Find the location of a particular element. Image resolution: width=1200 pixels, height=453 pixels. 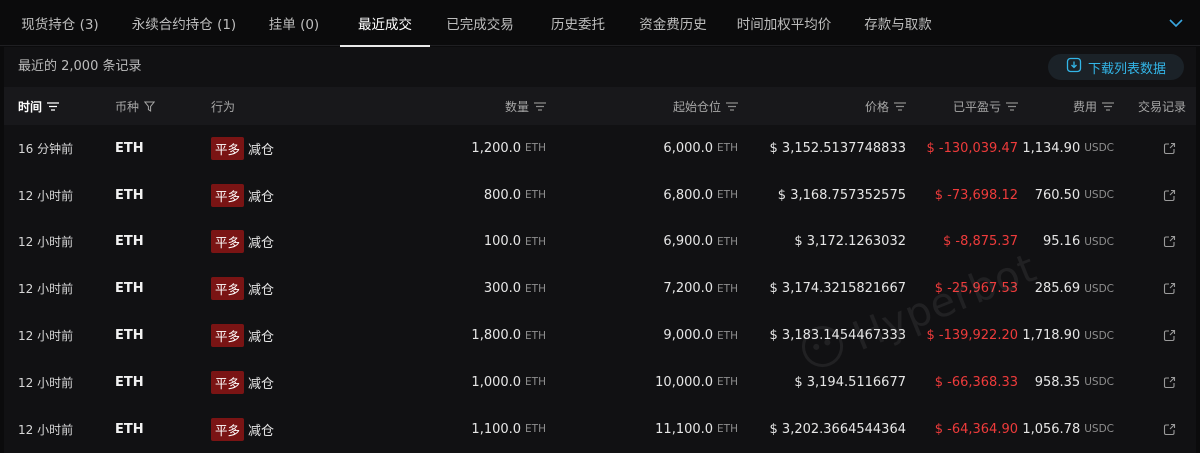

row-start-position: 11,100.0 ETH is located at coordinates (696, 429).